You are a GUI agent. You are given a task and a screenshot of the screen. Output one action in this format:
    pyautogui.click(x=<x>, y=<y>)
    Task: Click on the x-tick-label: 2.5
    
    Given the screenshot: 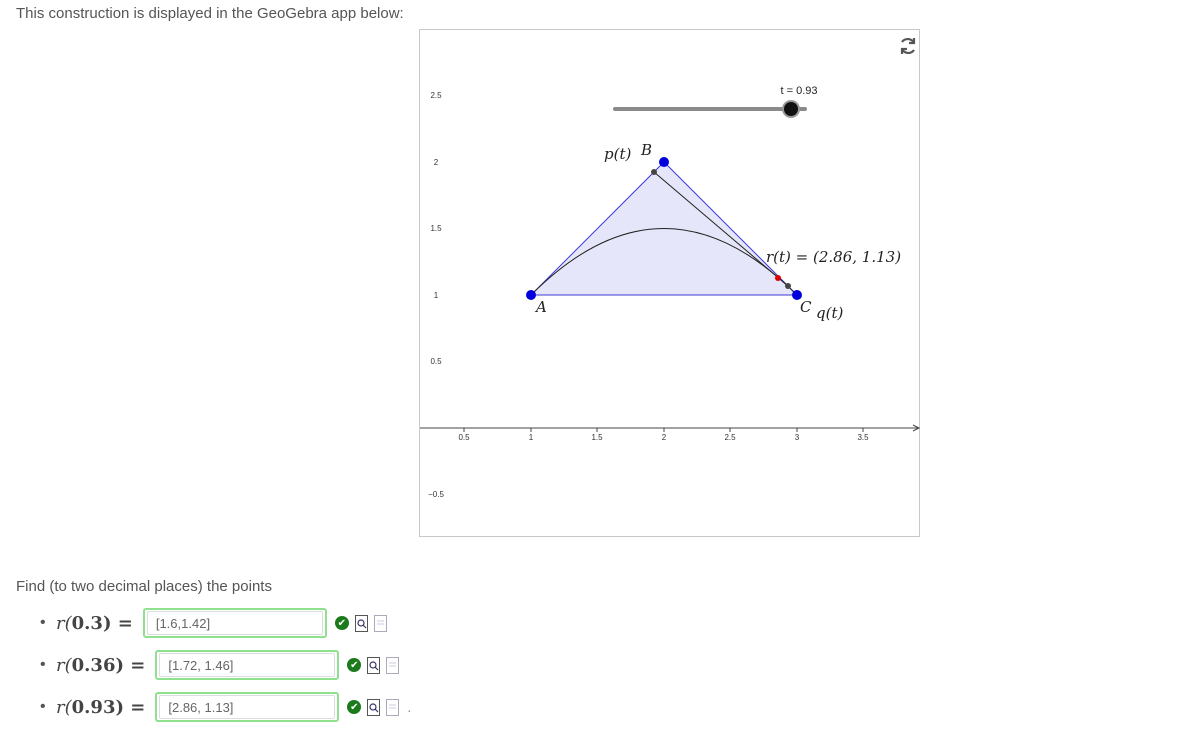 What is the action you would take?
    pyautogui.click(x=730, y=437)
    